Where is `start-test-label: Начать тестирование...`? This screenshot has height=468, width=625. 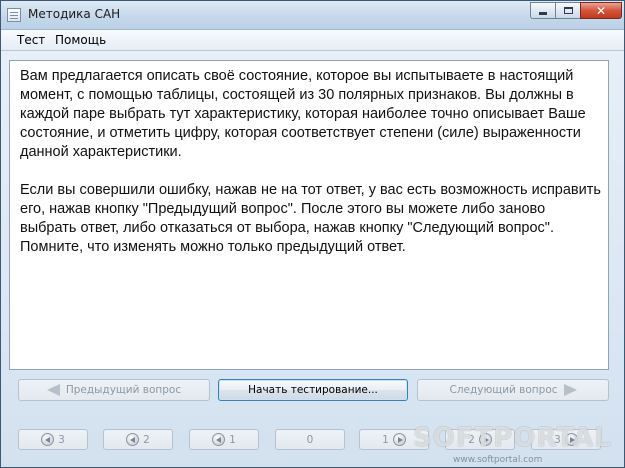 start-test-label: Начать тестирование... is located at coordinates (313, 390).